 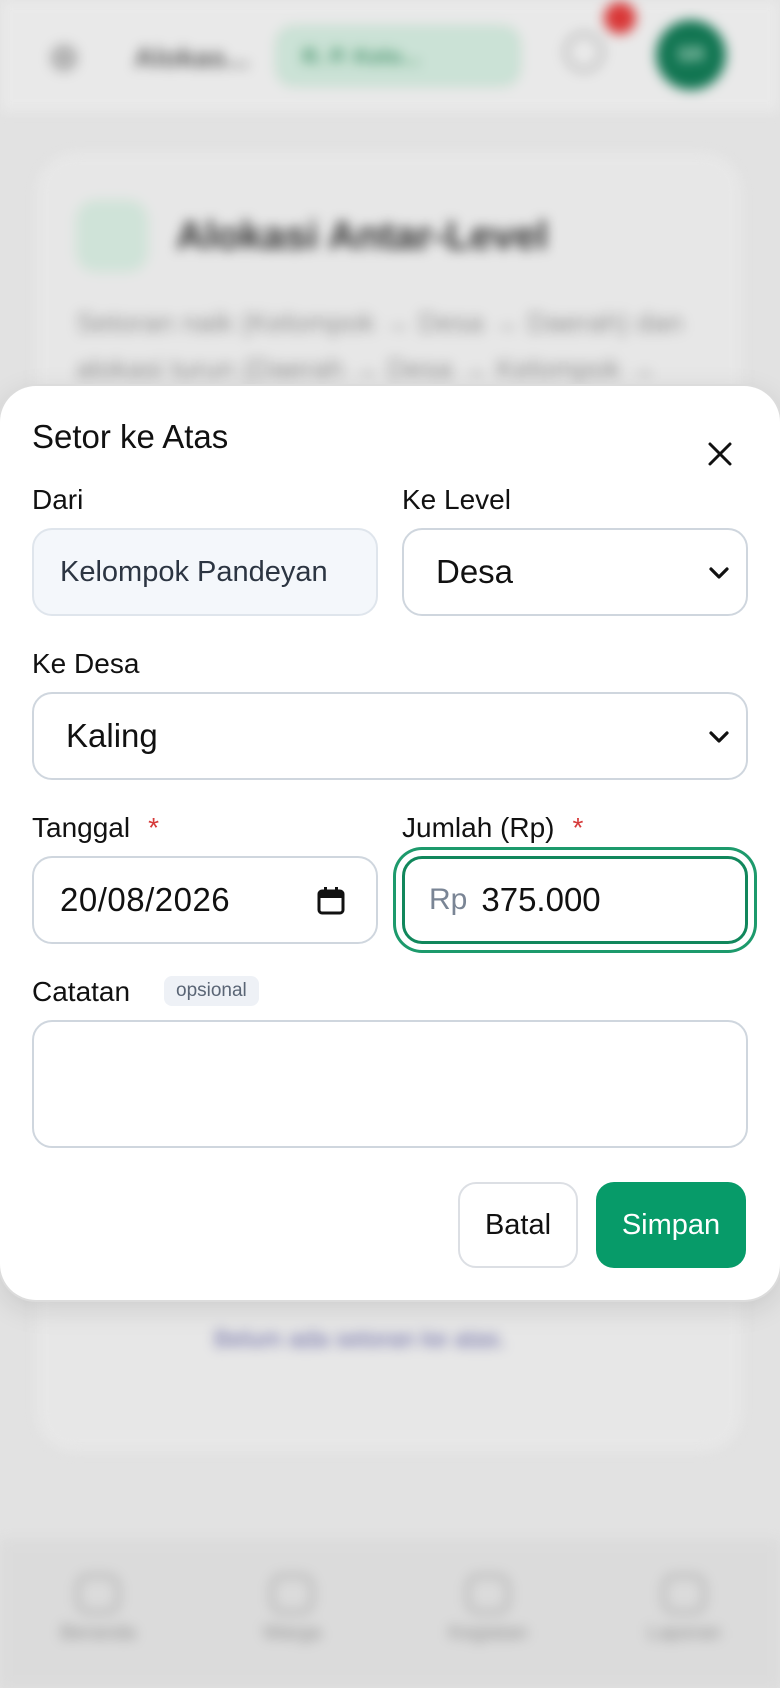 What do you see at coordinates (671, 1225) in the screenshot?
I see `save-button: Simpan` at bounding box center [671, 1225].